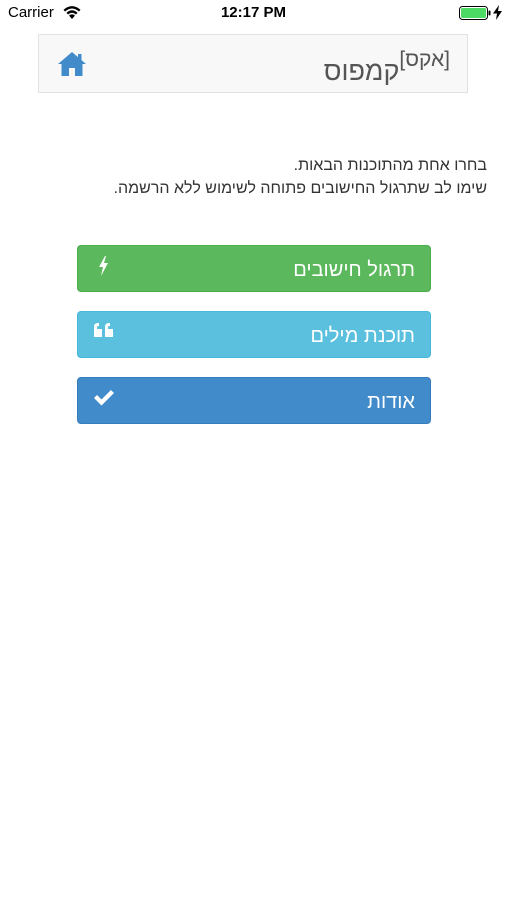 Image resolution: width=507 pixels, height=900 pixels. What do you see at coordinates (253, 63) in the screenshot?
I see `navbar: [אקס] קמפוס` at bounding box center [253, 63].